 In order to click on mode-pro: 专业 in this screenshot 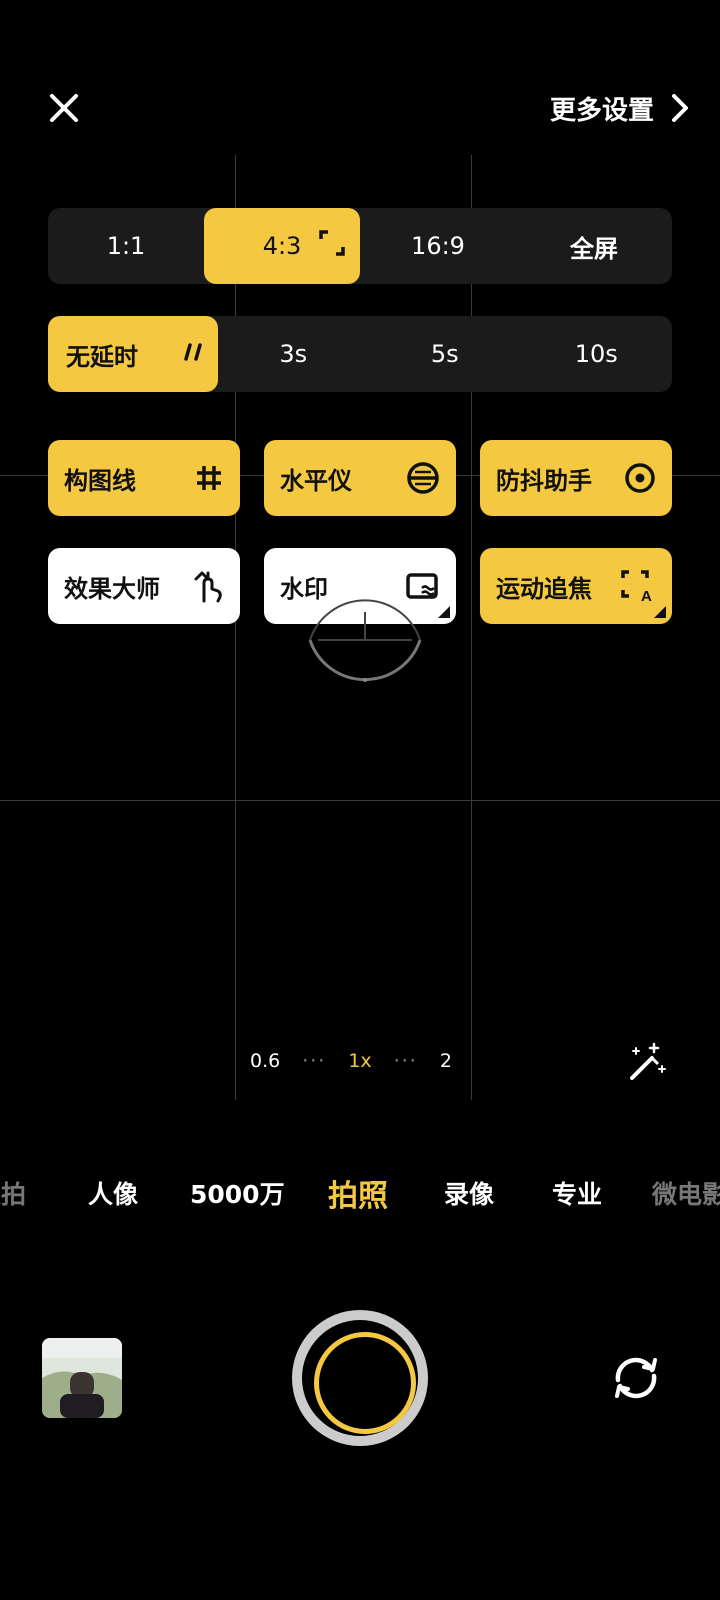, I will do `click(577, 1193)`.